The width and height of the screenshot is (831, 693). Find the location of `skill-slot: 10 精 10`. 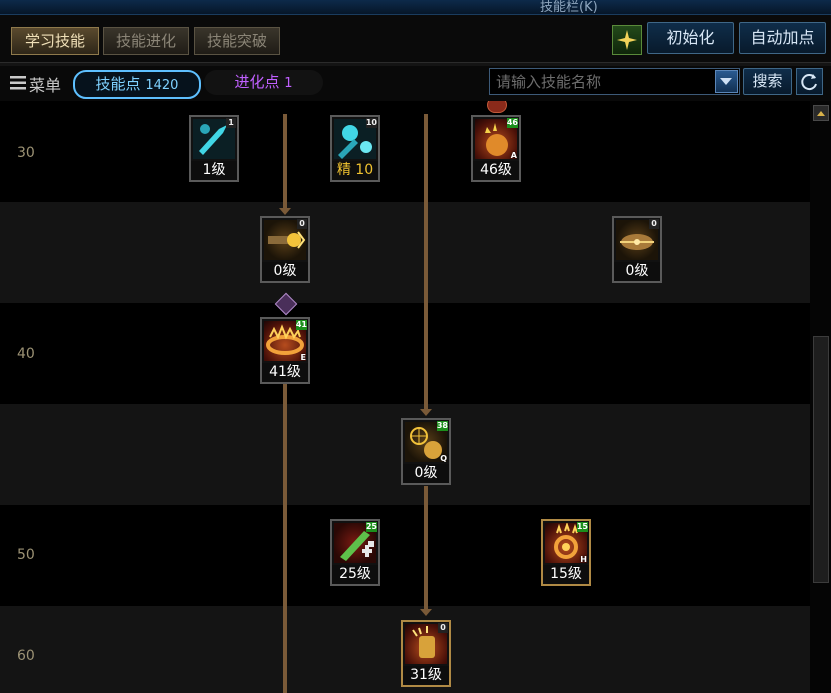

skill-slot: 10 精 10 is located at coordinates (355, 149).